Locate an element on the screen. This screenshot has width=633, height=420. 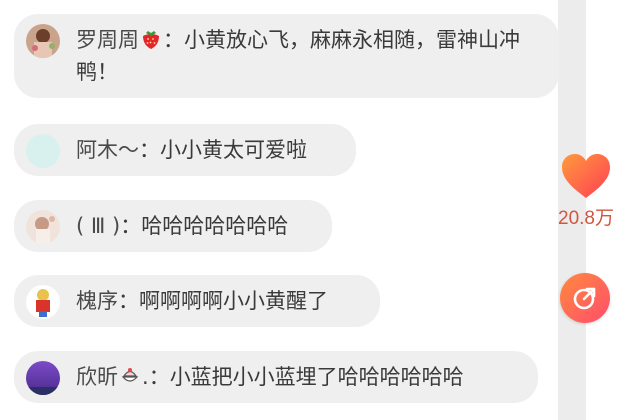
comment-username: ( Ⅲ ) is located at coordinates (98, 226).